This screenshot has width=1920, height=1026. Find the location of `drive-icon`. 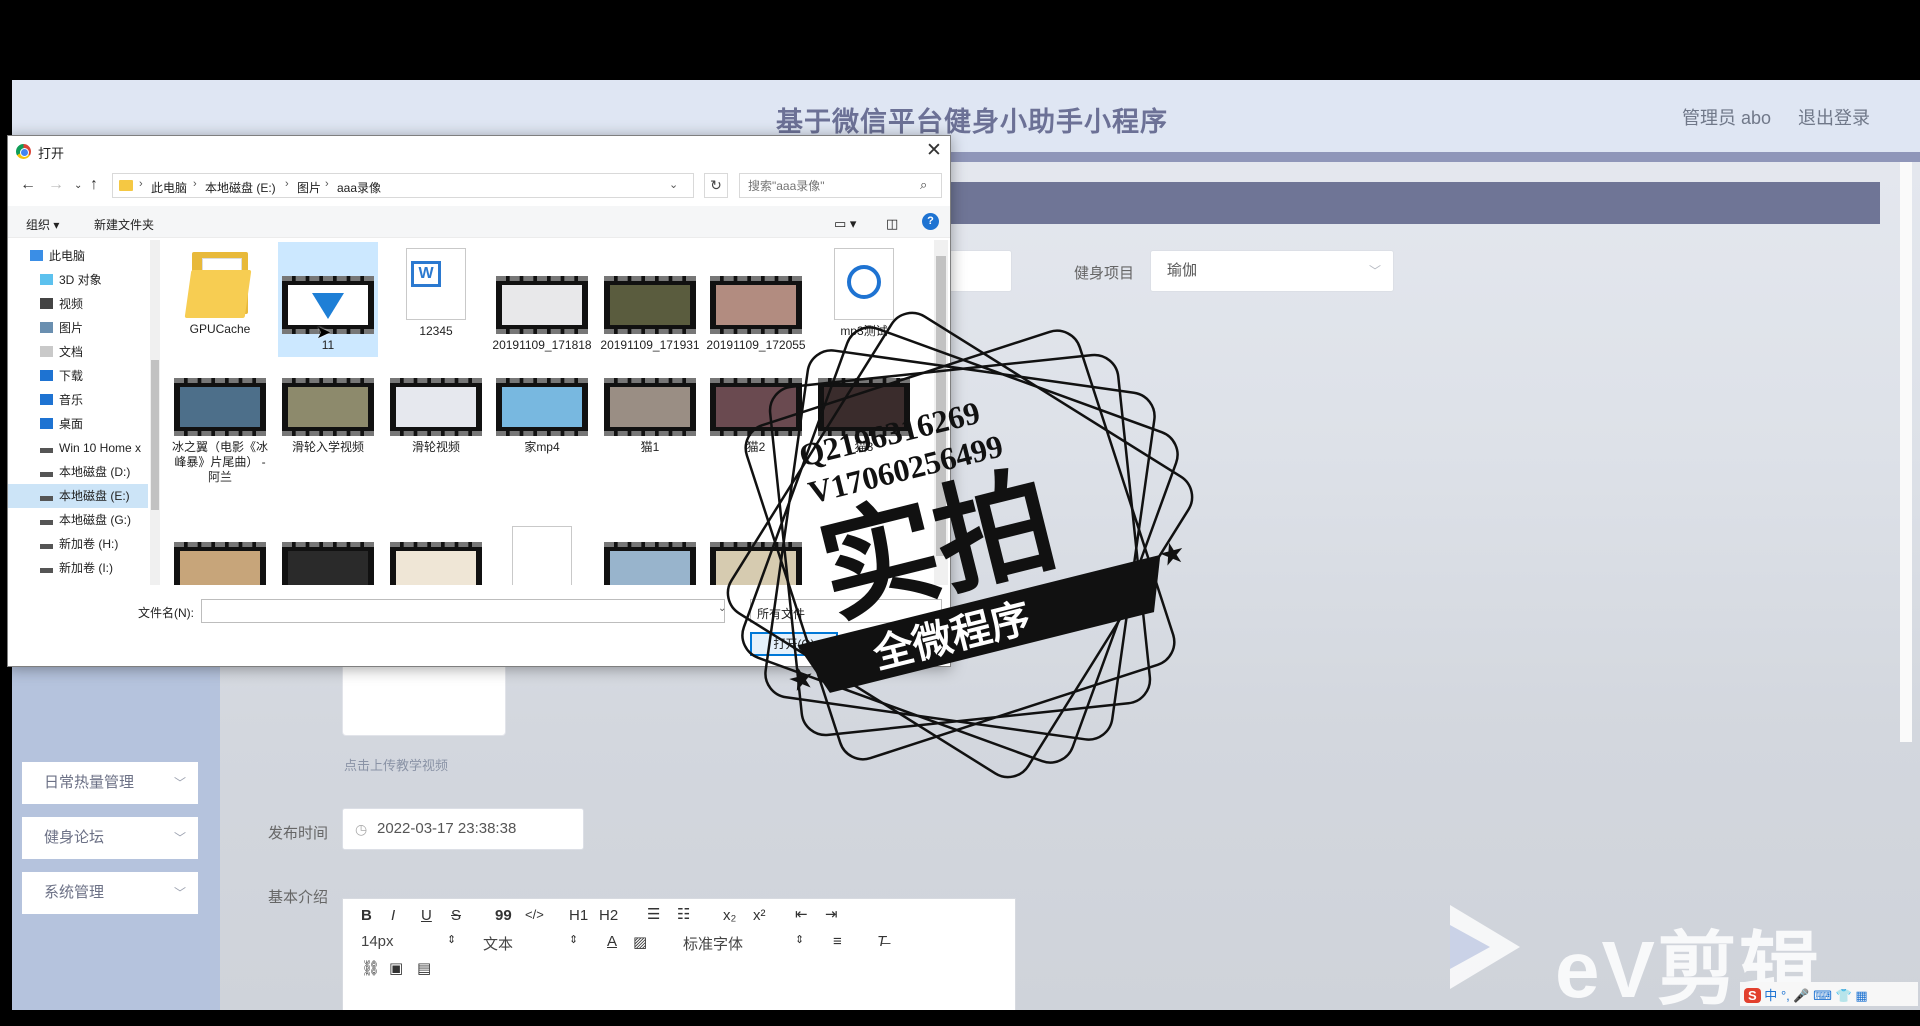

drive-icon is located at coordinates (46, 498).